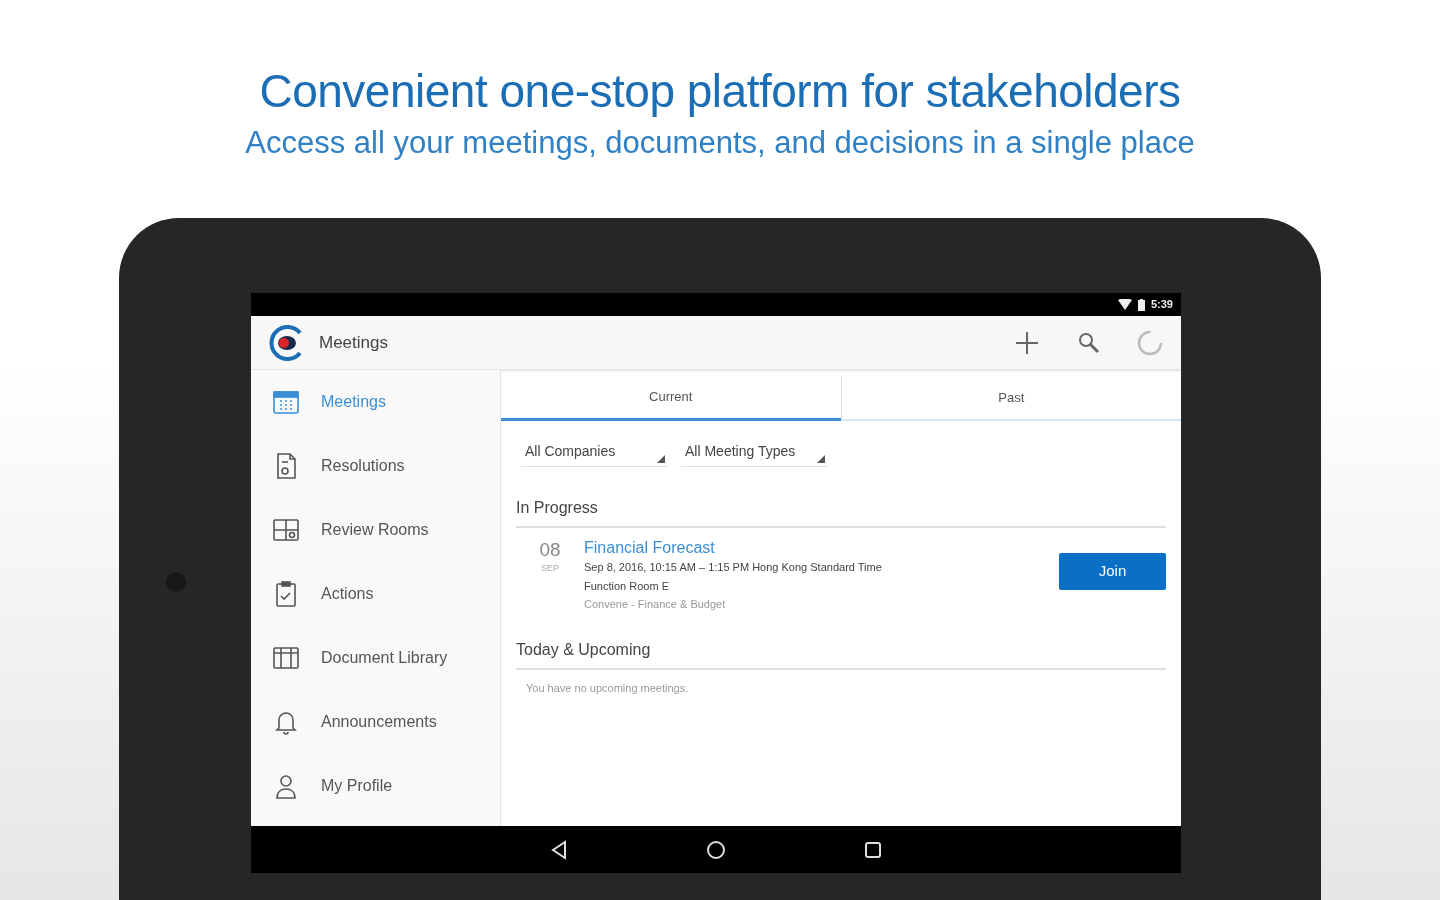 This screenshot has height=900, width=1440. I want to click on loading-spinner-icon, so click(1150, 342).